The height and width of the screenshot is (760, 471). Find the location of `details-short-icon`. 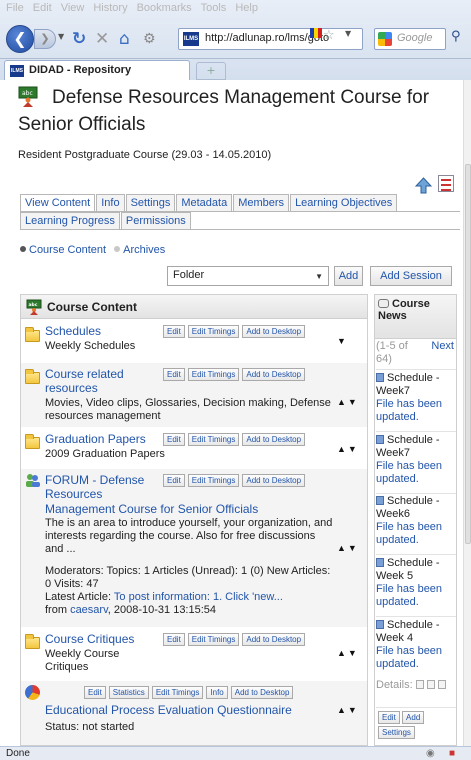

details-short-icon is located at coordinates (419, 684).